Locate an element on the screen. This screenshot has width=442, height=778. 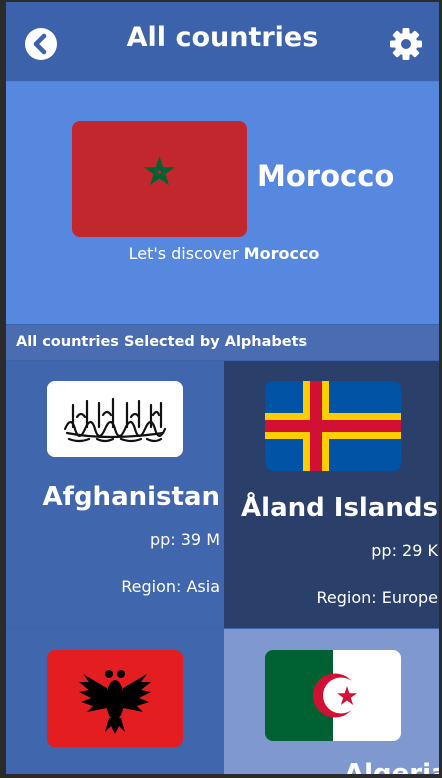
featured-country-name: Morocco is located at coordinates (326, 176).